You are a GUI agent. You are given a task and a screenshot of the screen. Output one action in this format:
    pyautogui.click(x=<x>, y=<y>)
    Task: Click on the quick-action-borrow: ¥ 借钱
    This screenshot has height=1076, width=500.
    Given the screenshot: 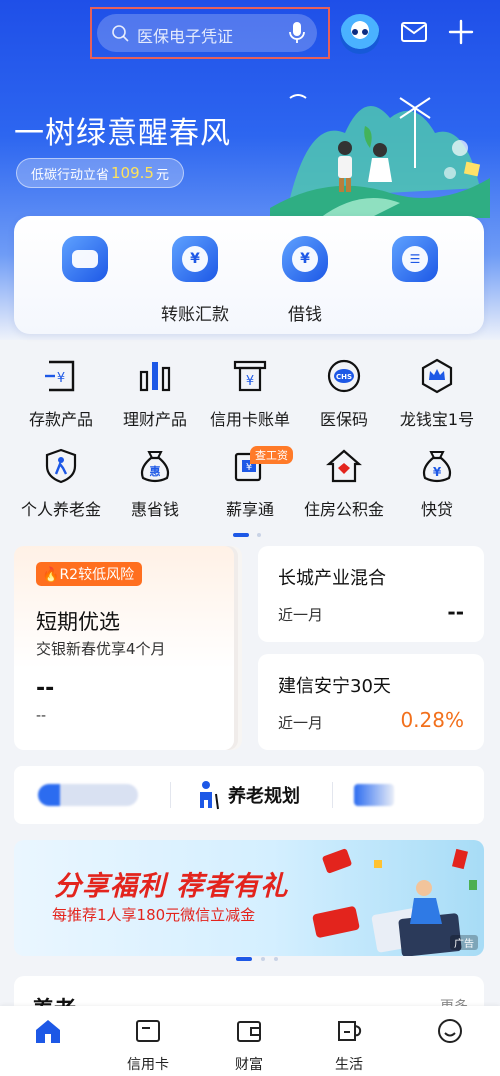 What is the action you would take?
    pyautogui.click(x=305, y=280)
    